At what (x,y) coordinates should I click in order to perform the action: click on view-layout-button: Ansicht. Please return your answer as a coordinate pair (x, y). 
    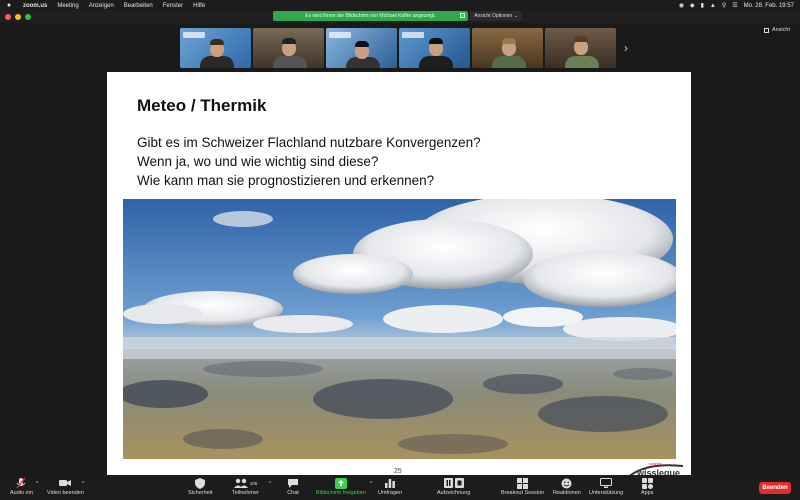
    Looking at the image, I should click on (776, 30).